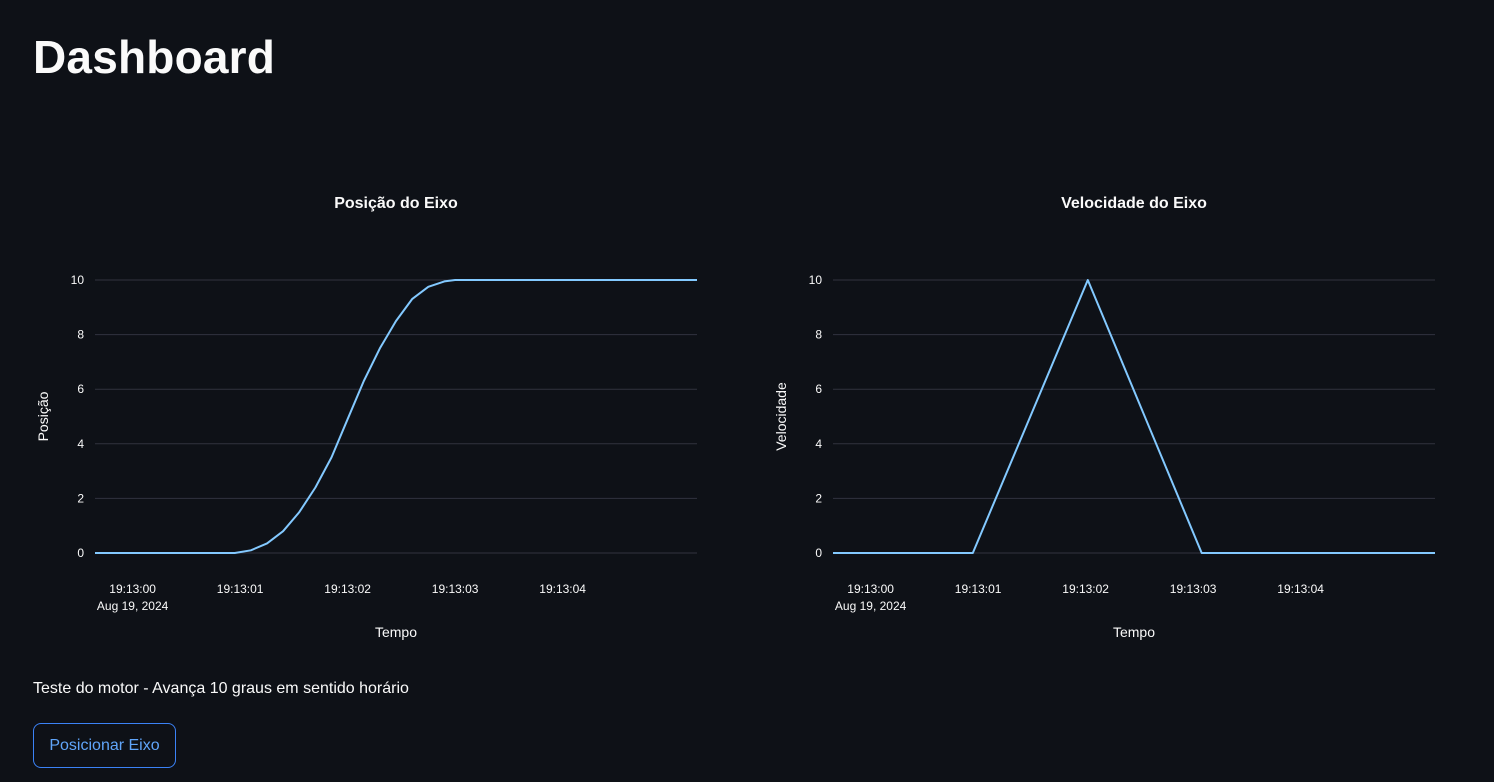 This screenshot has width=1494, height=782. Describe the element at coordinates (781, 416) in the screenshot. I see `y-axis-label: Velocidade` at that location.